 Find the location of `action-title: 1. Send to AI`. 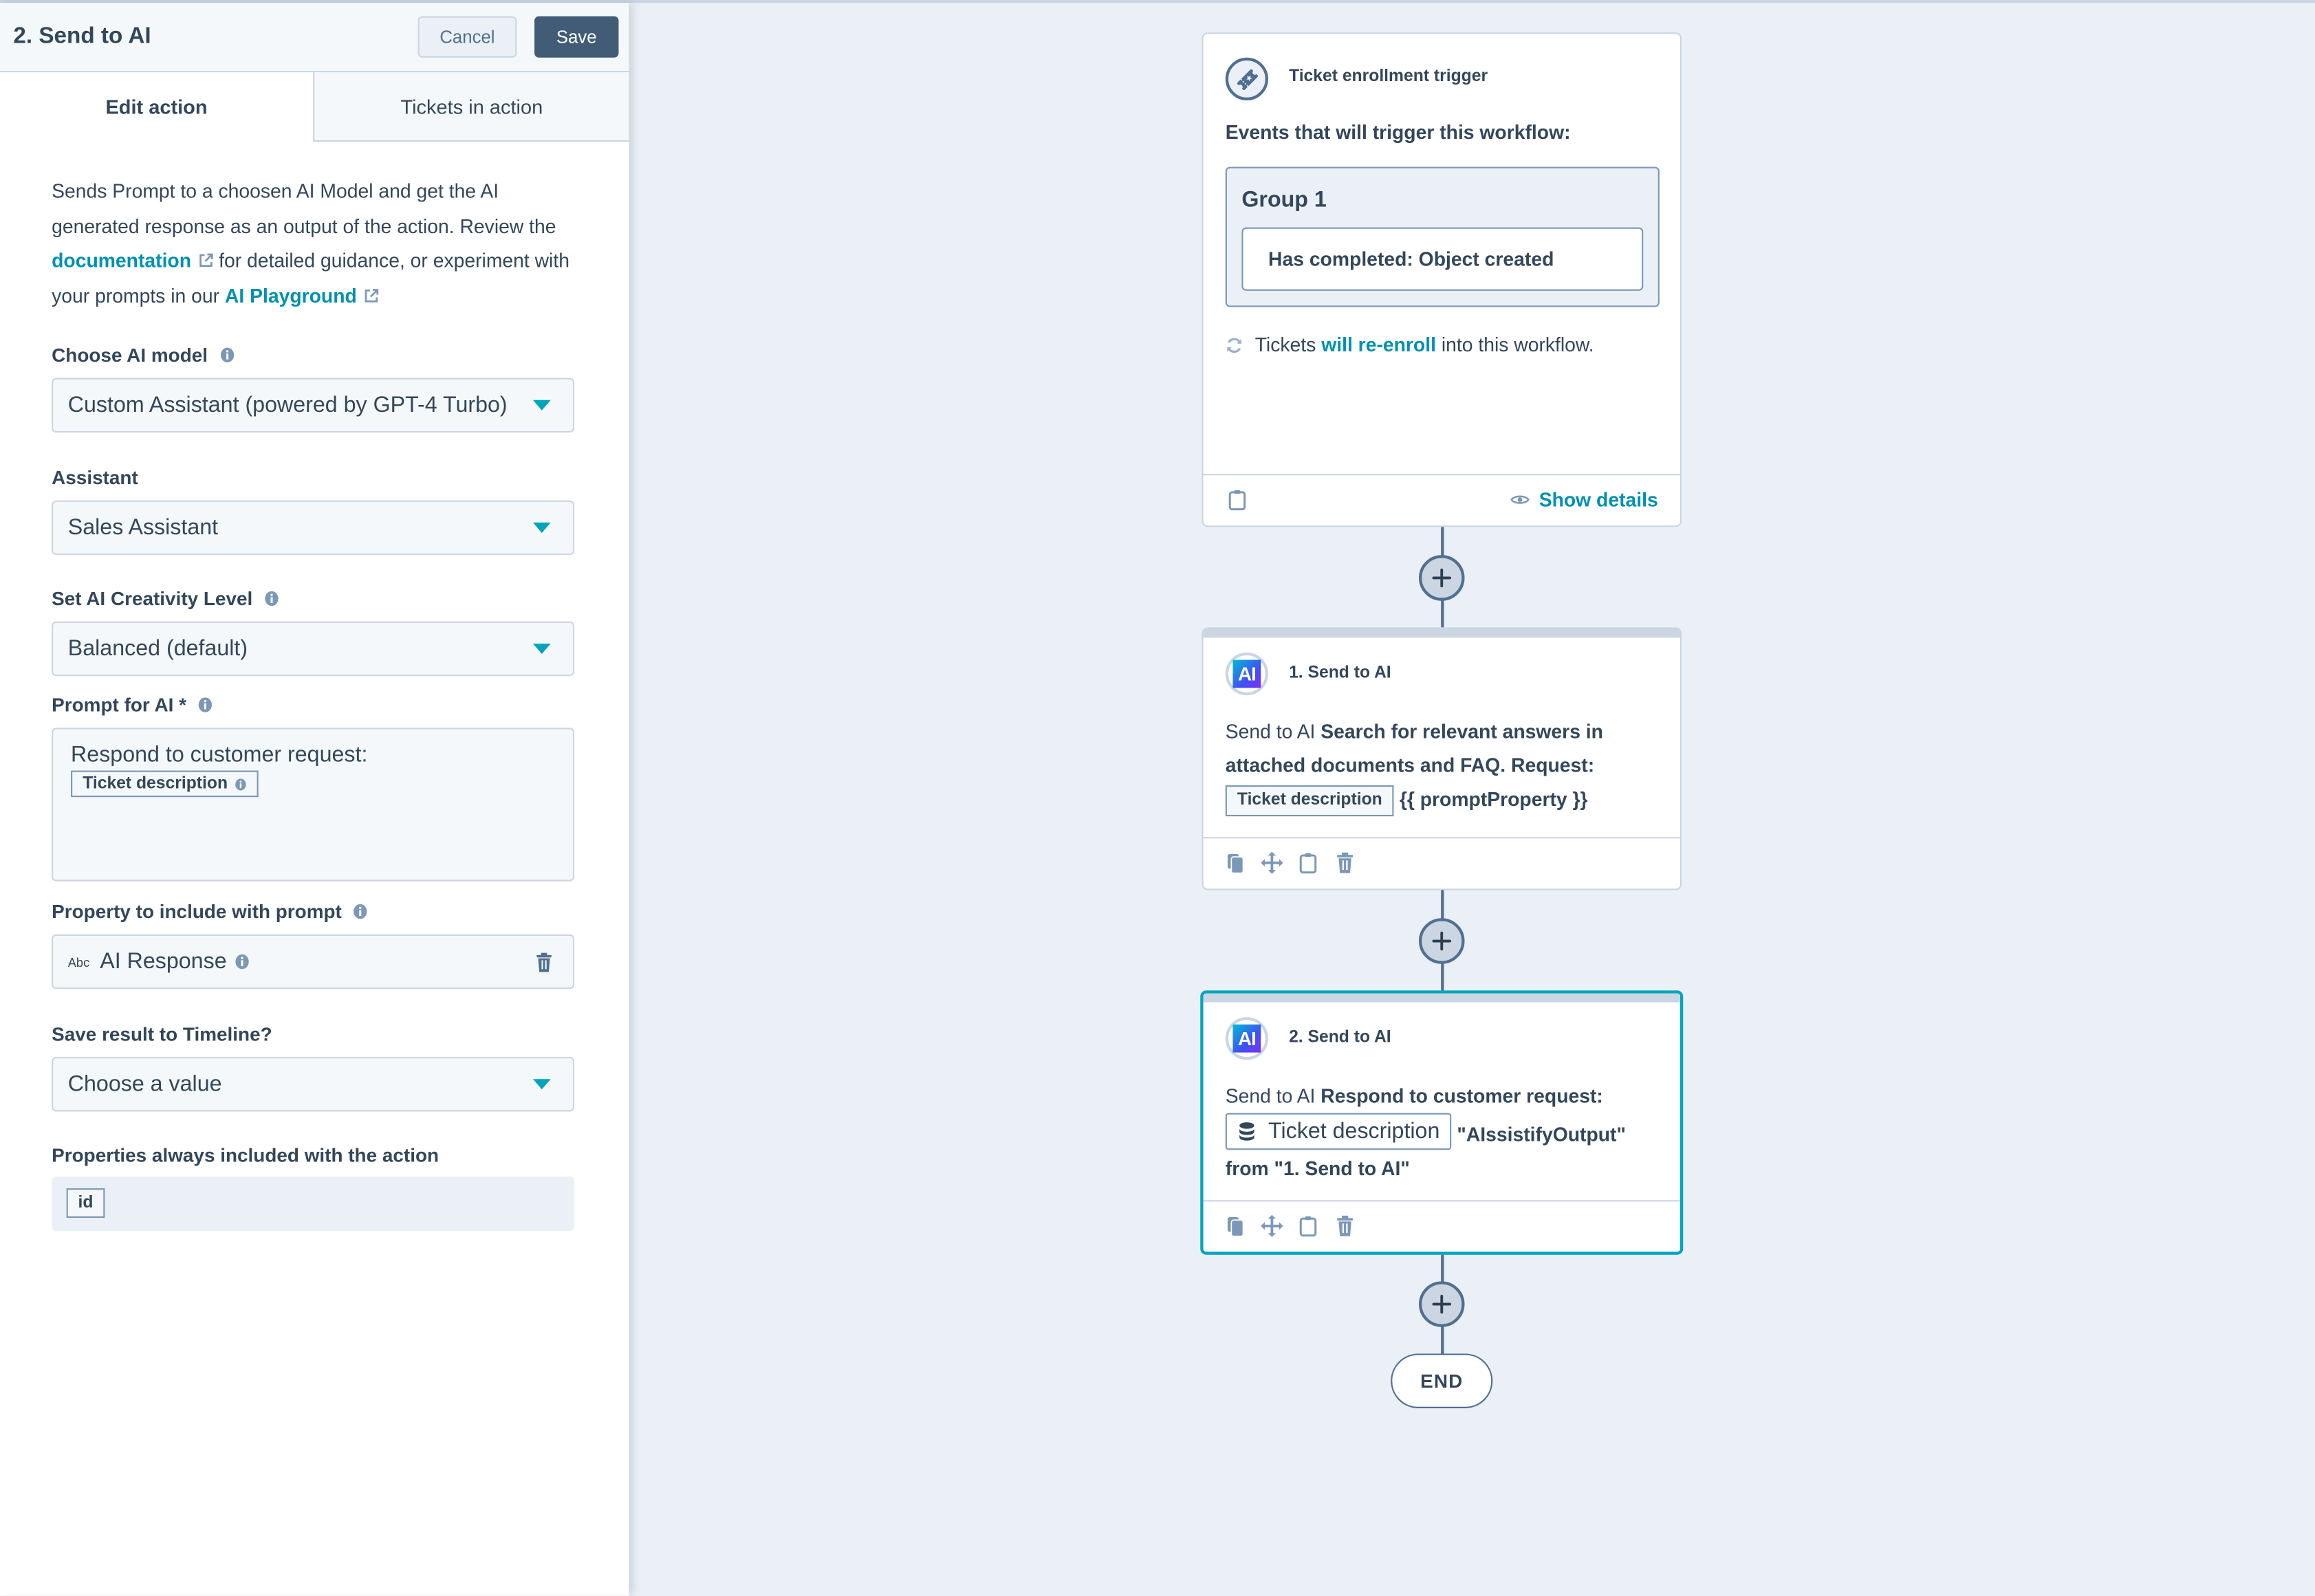

action-title: 1. Send to AI is located at coordinates (1340, 673).